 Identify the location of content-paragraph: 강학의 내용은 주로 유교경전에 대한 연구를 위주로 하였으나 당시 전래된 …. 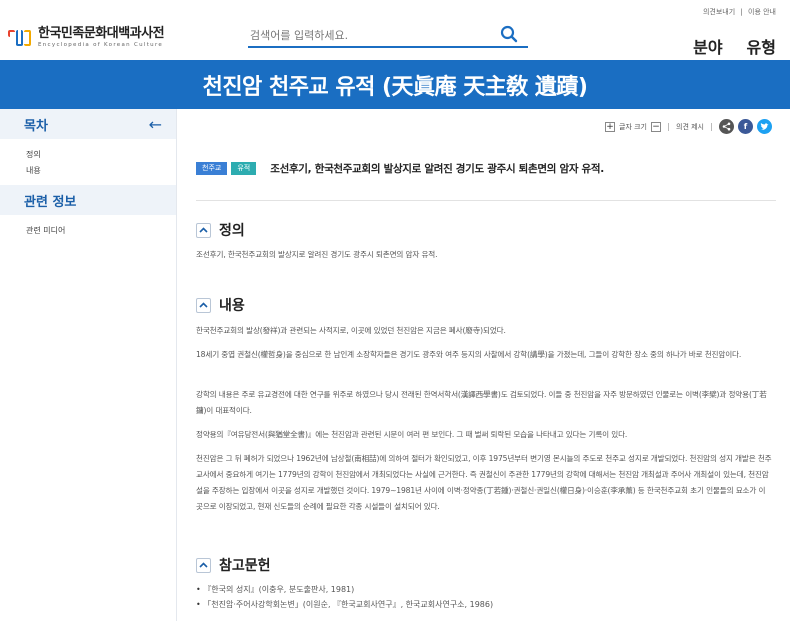
(481, 402).